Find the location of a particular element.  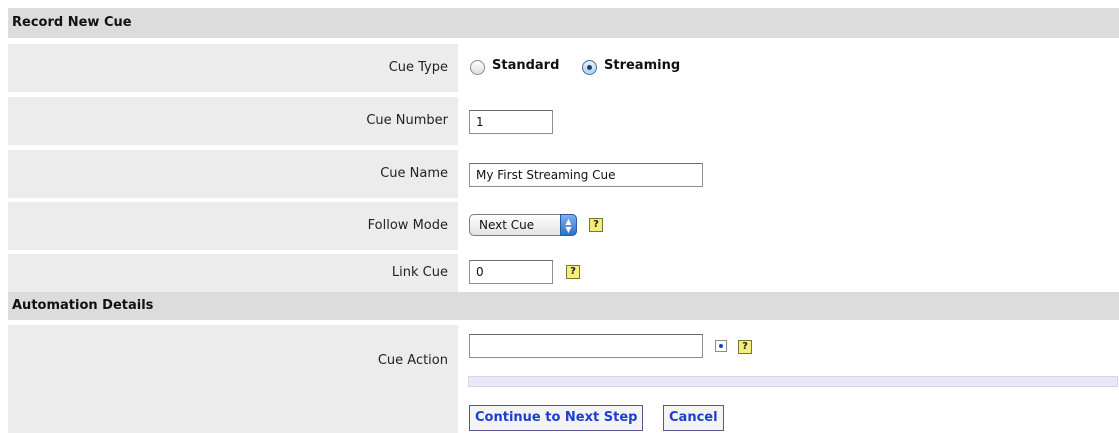

cue-number-cell is located at coordinates (791, 121).